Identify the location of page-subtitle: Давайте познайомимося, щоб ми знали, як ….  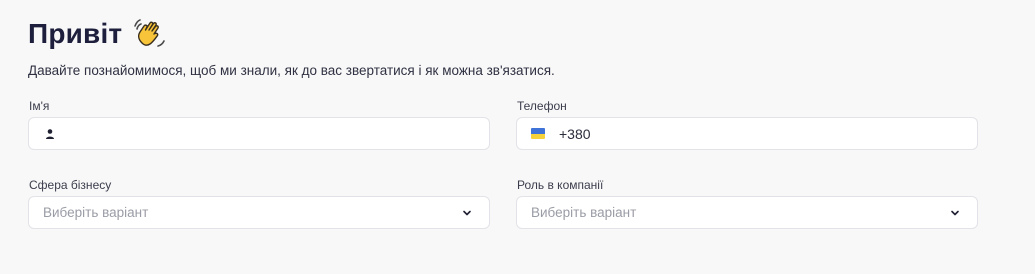
(291, 70).